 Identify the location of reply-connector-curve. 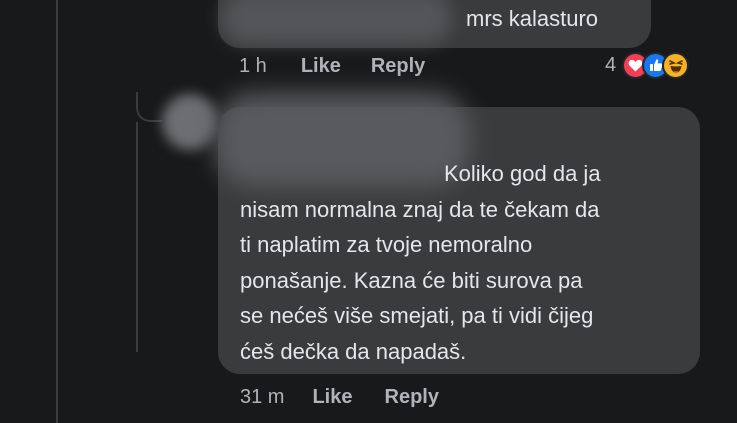
(149, 107).